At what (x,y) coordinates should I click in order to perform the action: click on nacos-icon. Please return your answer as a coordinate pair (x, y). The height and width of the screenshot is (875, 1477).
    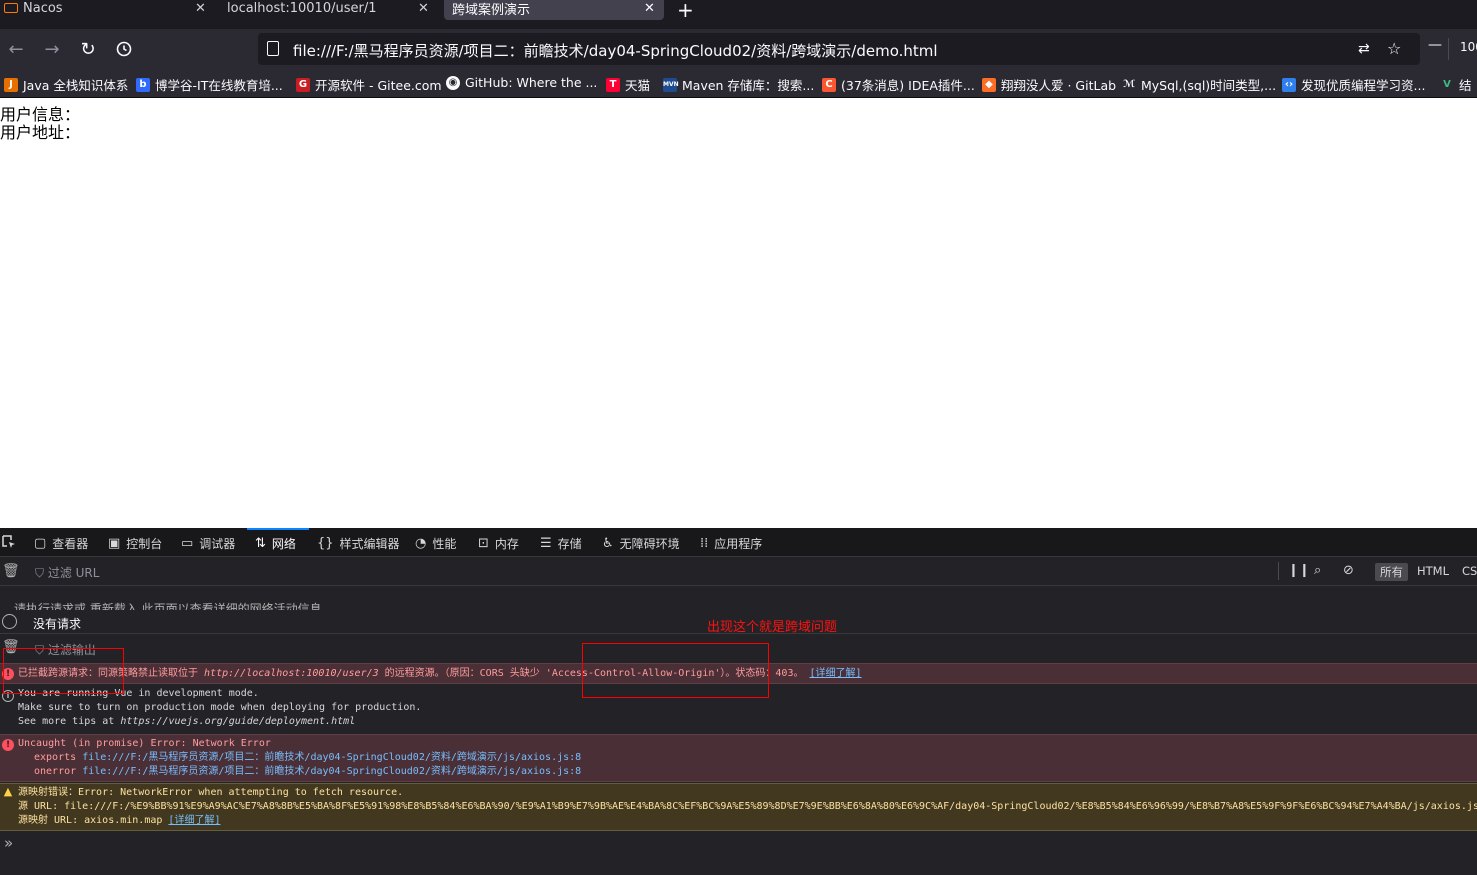
    Looking at the image, I should click on (11, 8).